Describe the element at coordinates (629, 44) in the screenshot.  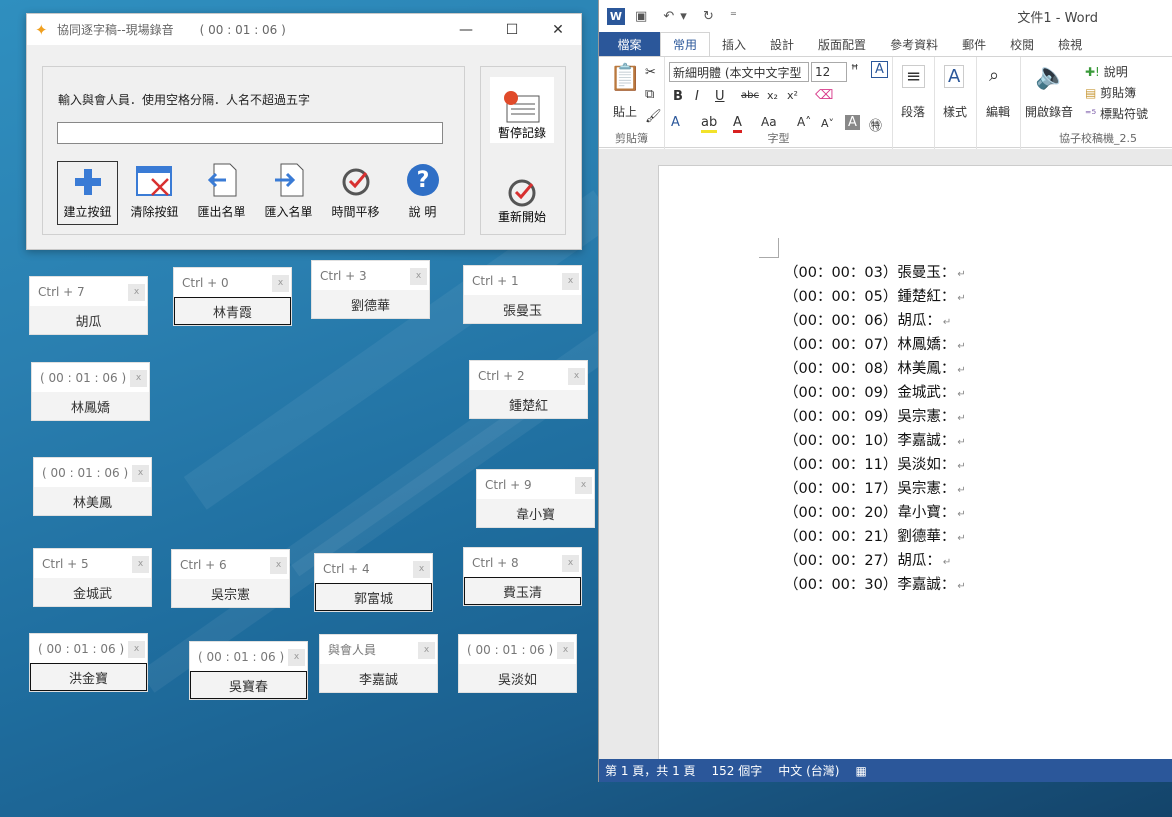
I see `tab-file: 檔案` at that location.